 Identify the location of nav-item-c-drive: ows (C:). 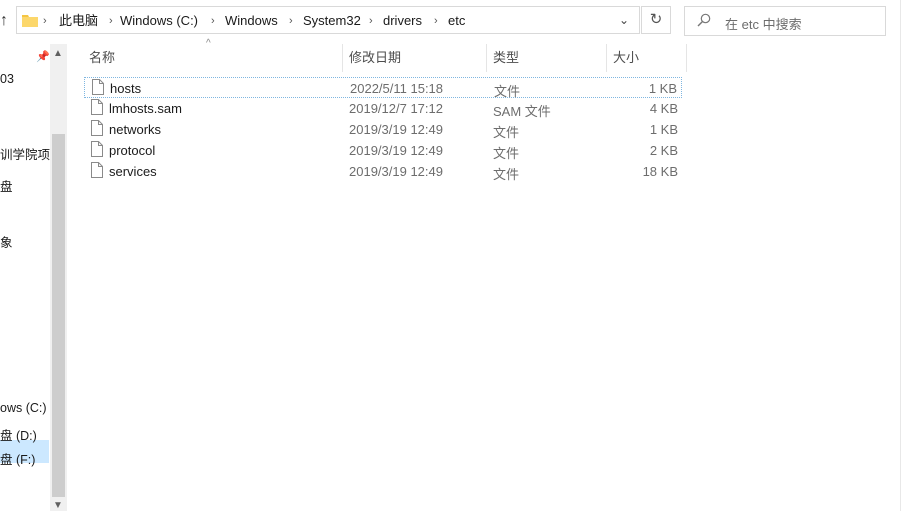
(23, 408).